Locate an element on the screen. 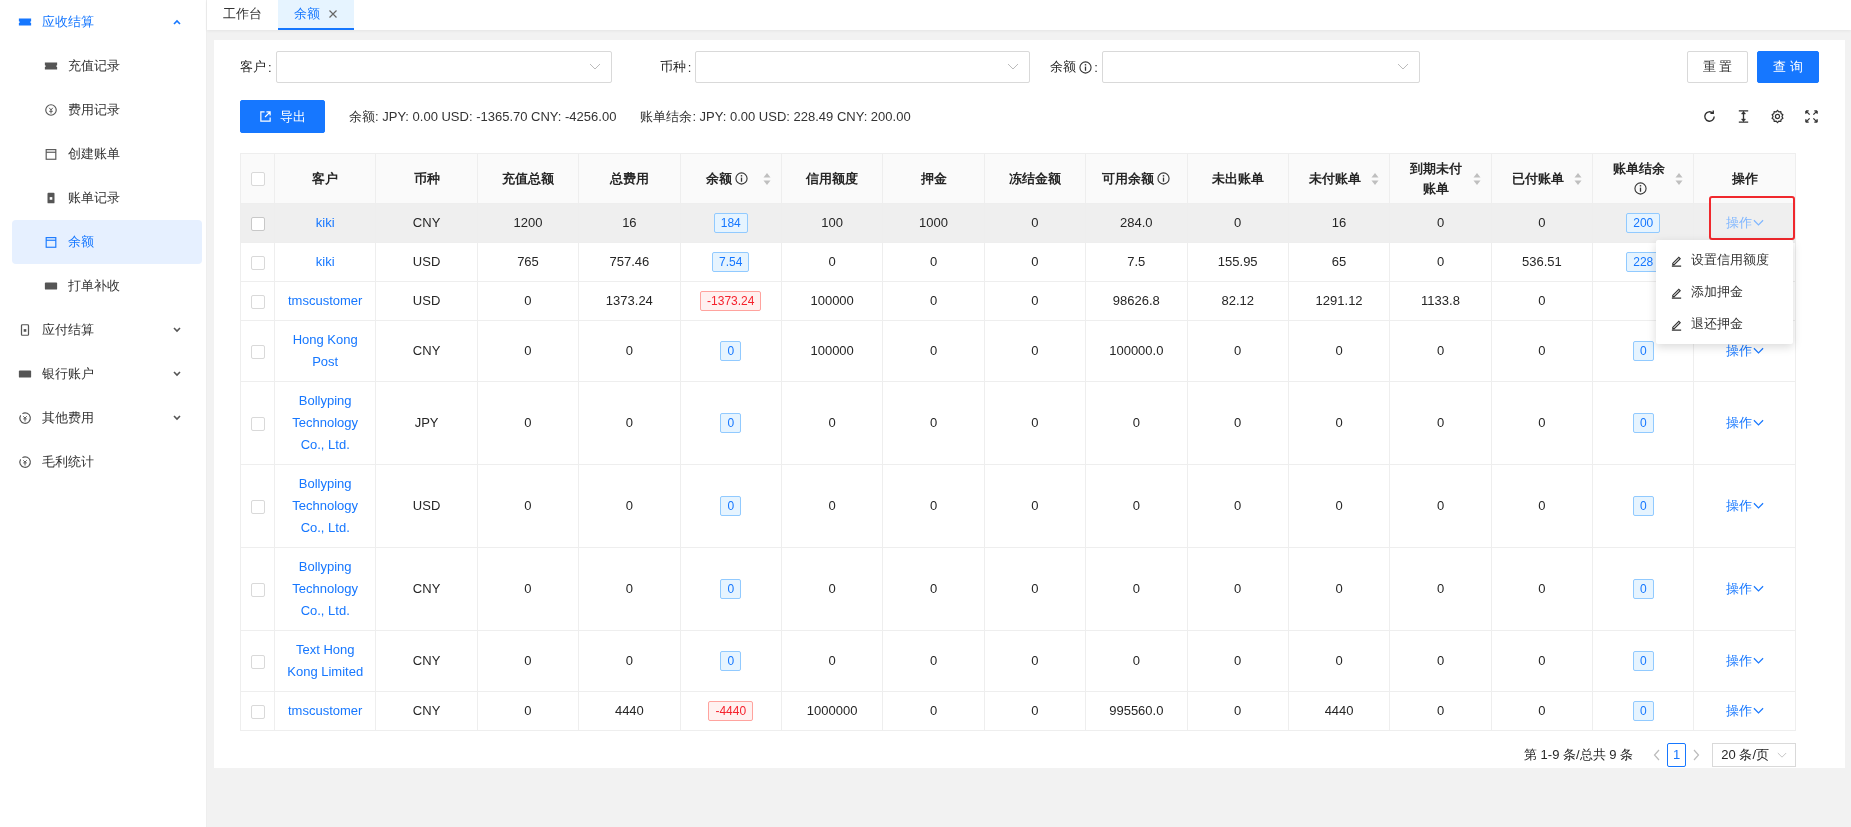 This screenshot has width=1851, height=827. reset-button: 重 置 is located at coordinates (1717, 67).